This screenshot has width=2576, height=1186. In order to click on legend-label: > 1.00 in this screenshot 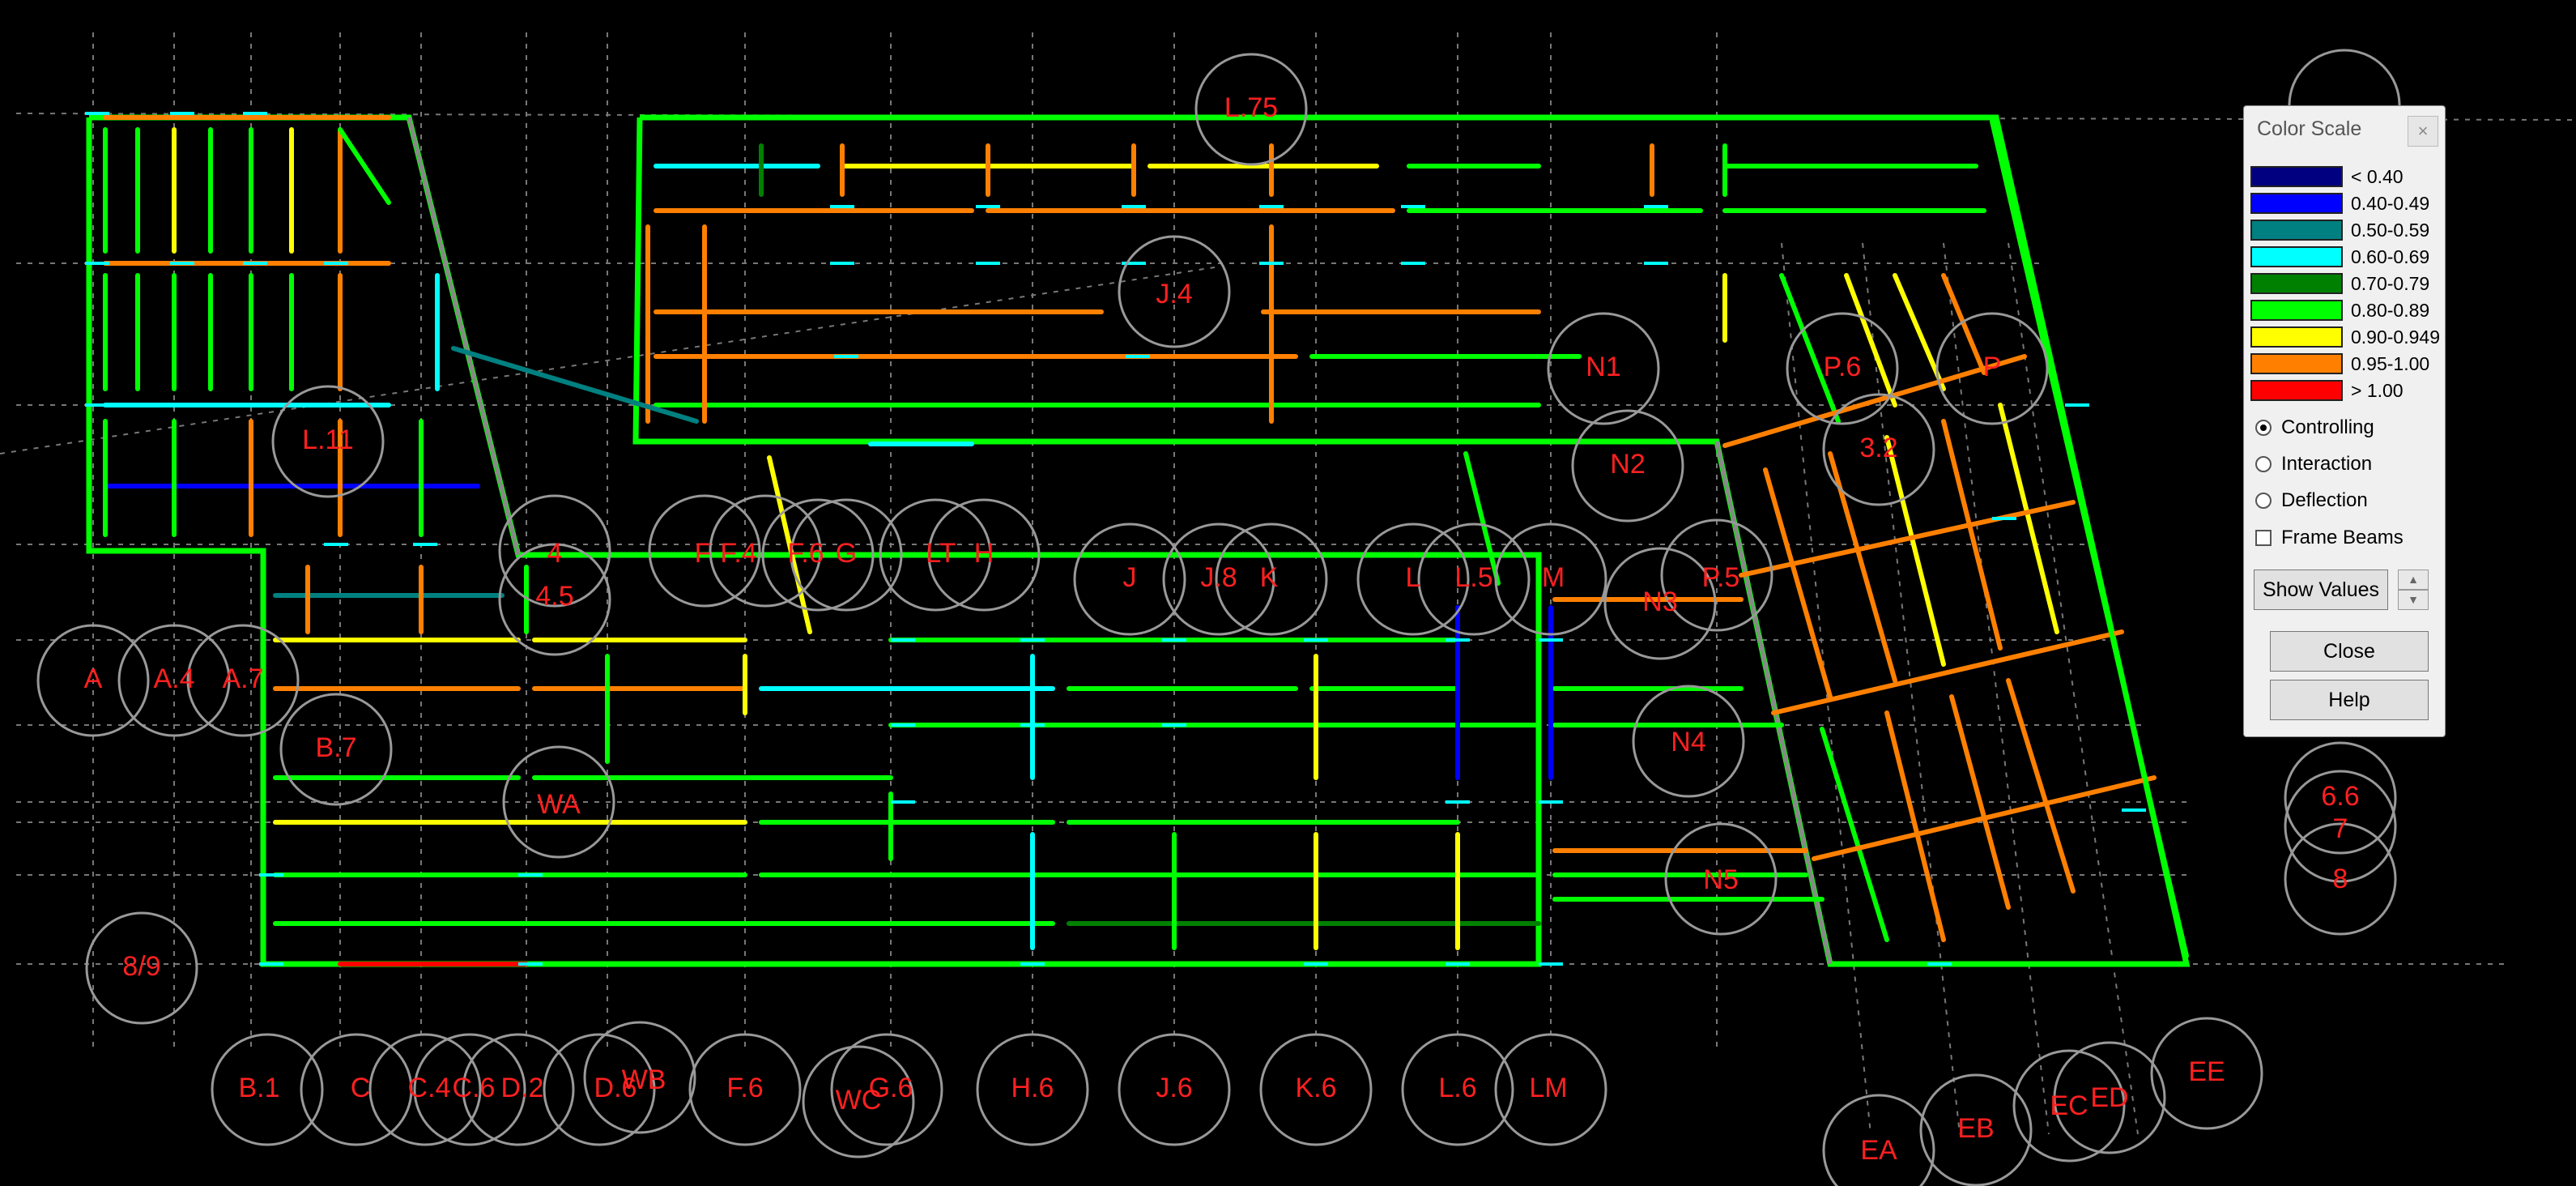, I will do `click(2377, 390)`.